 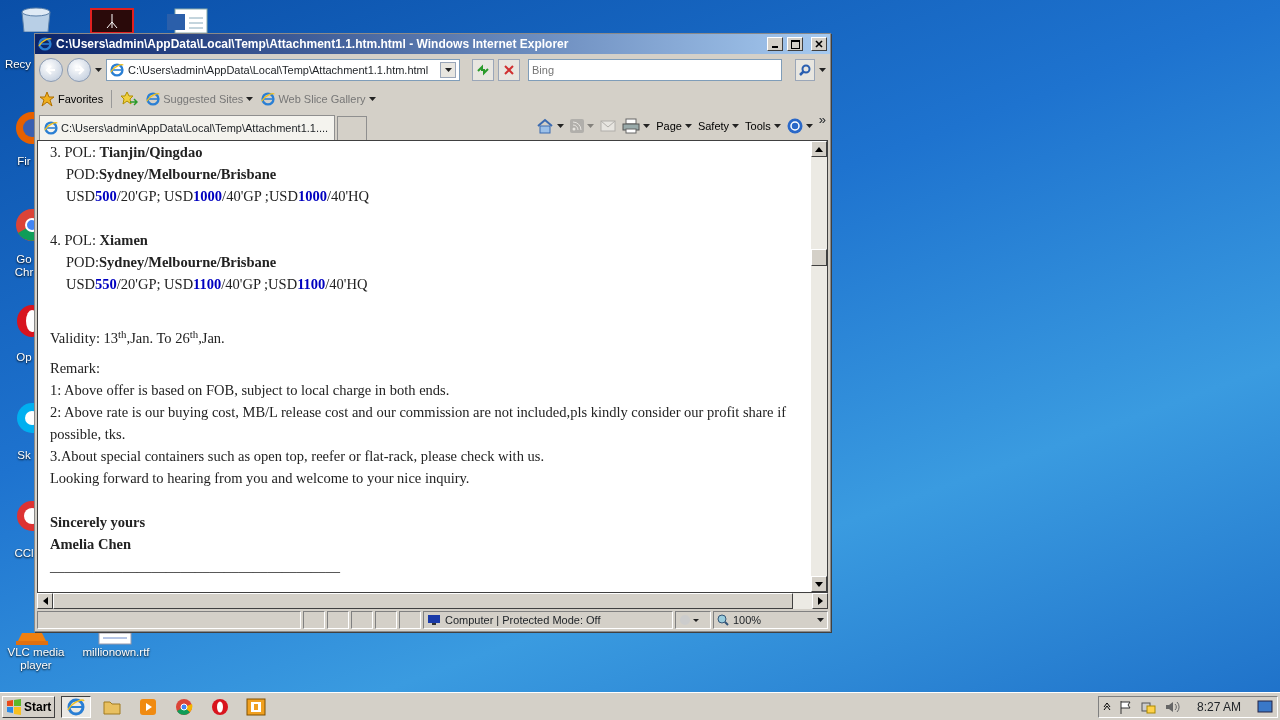 I want to click on icon-label: Go Chr, so click(x=24, y=266).